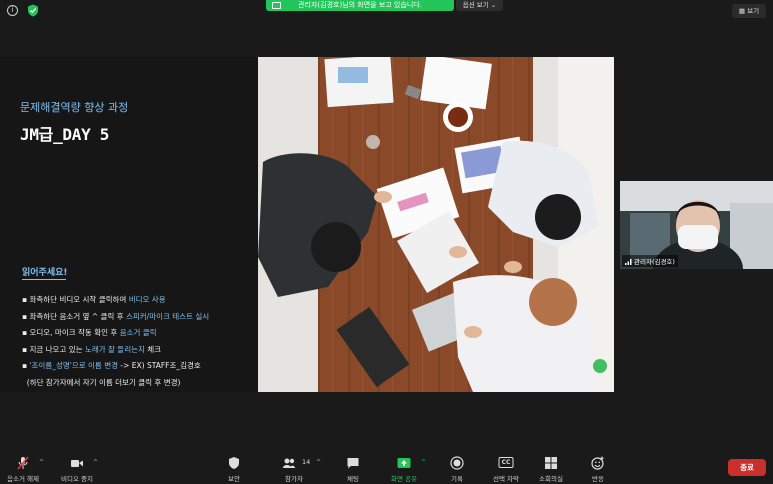 Image resolution: width=773 pixels, height=484 pixels. Describe the element at coordinates (103, 382) in the screenshot. I see `instruction-item: (하단 참가자에서 자기 이름 더보기 클릭 후 변경)` at that location.